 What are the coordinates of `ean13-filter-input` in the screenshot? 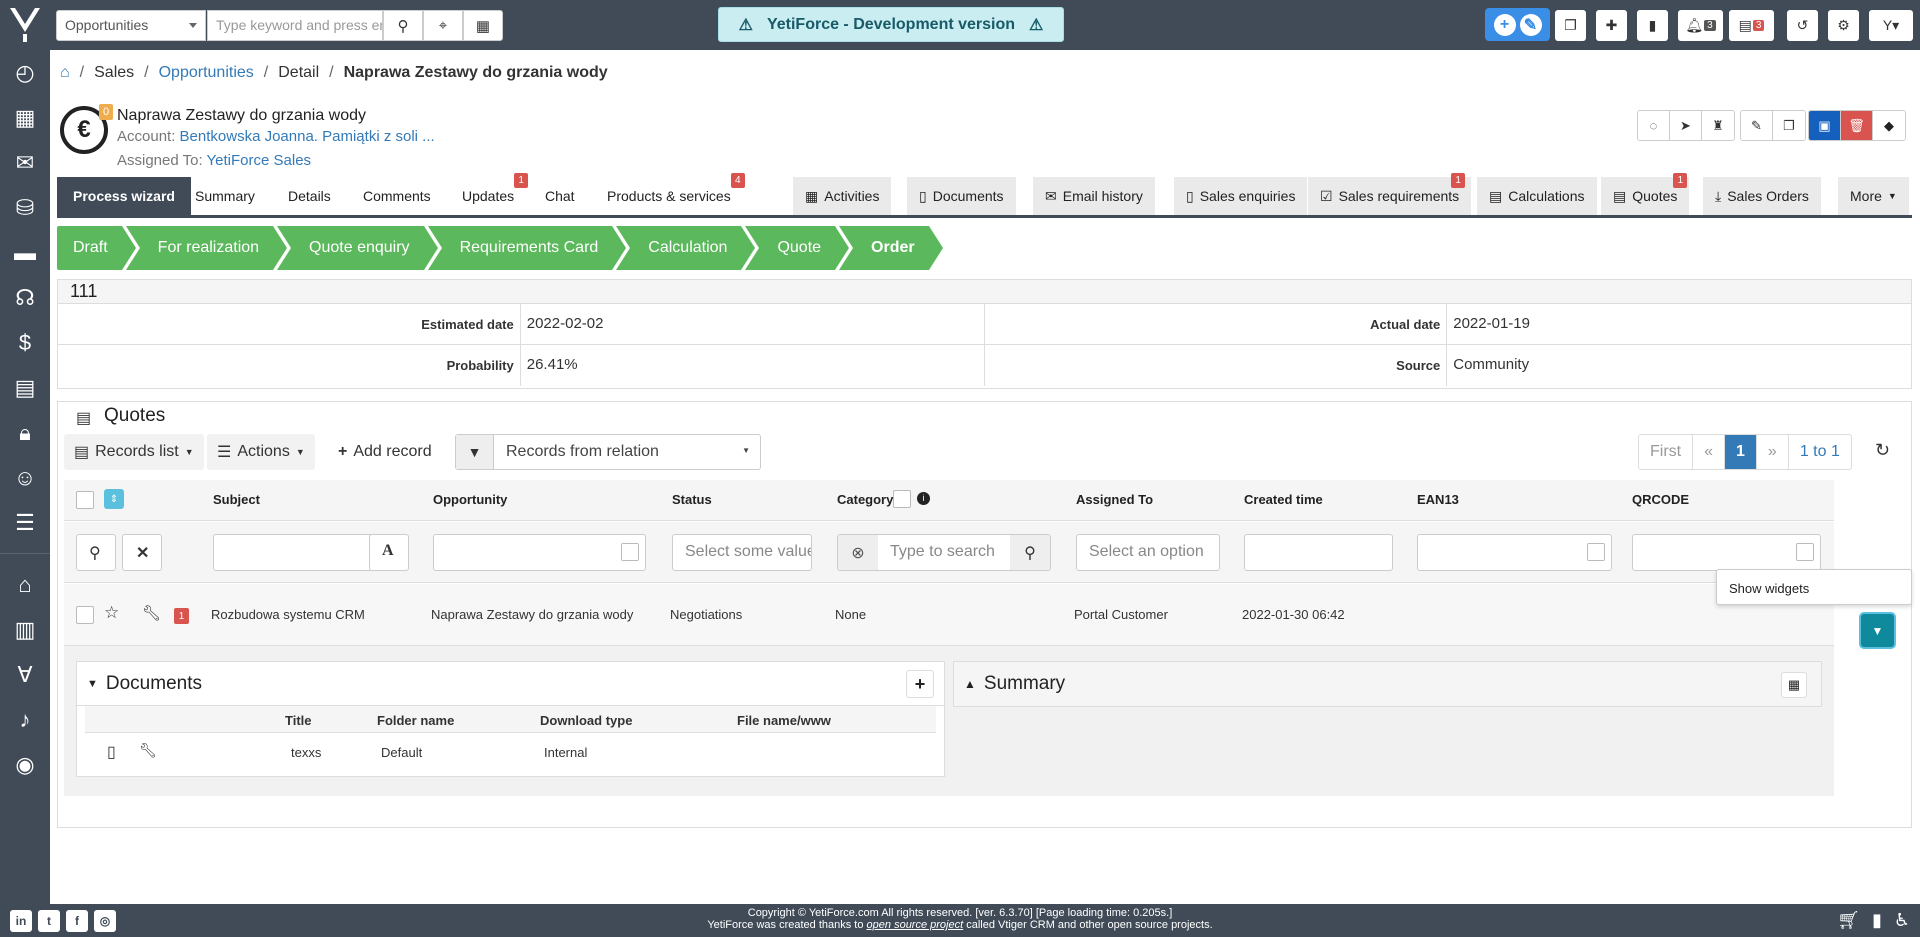 It's located at (1514, 552).